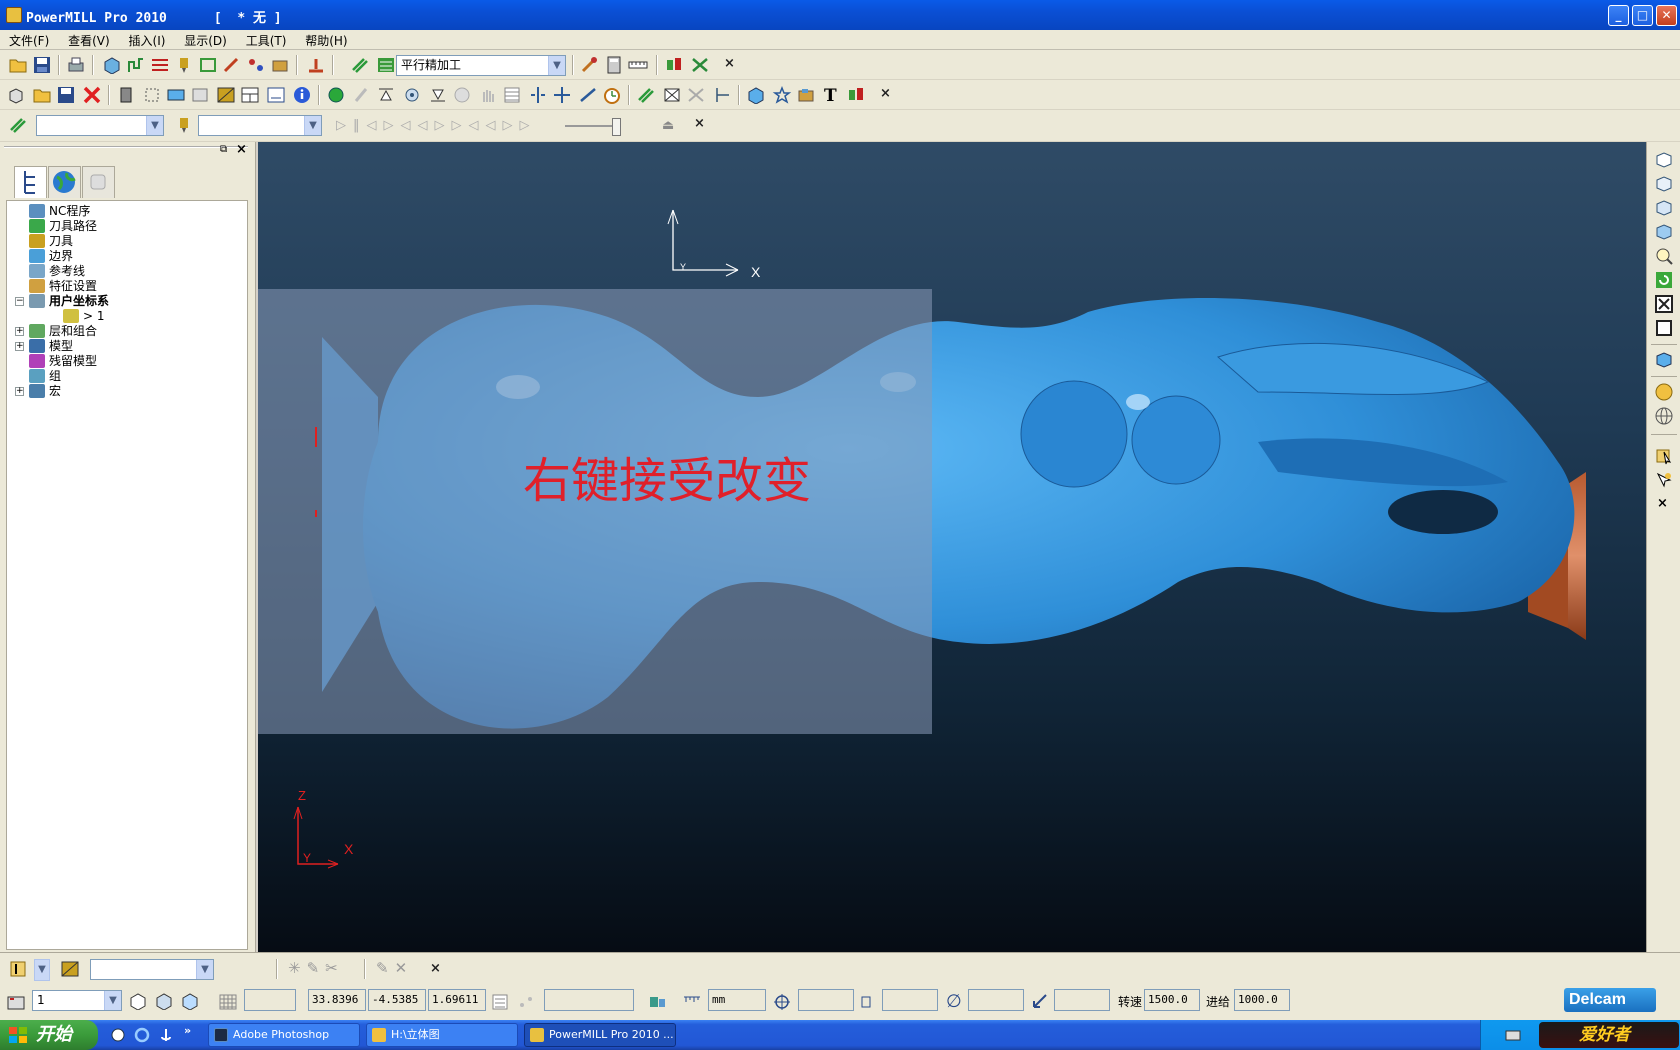 This screenshot has height=1050, width=1680. I want to click on quicklaunch-more-icon: », so click(187, 1030).